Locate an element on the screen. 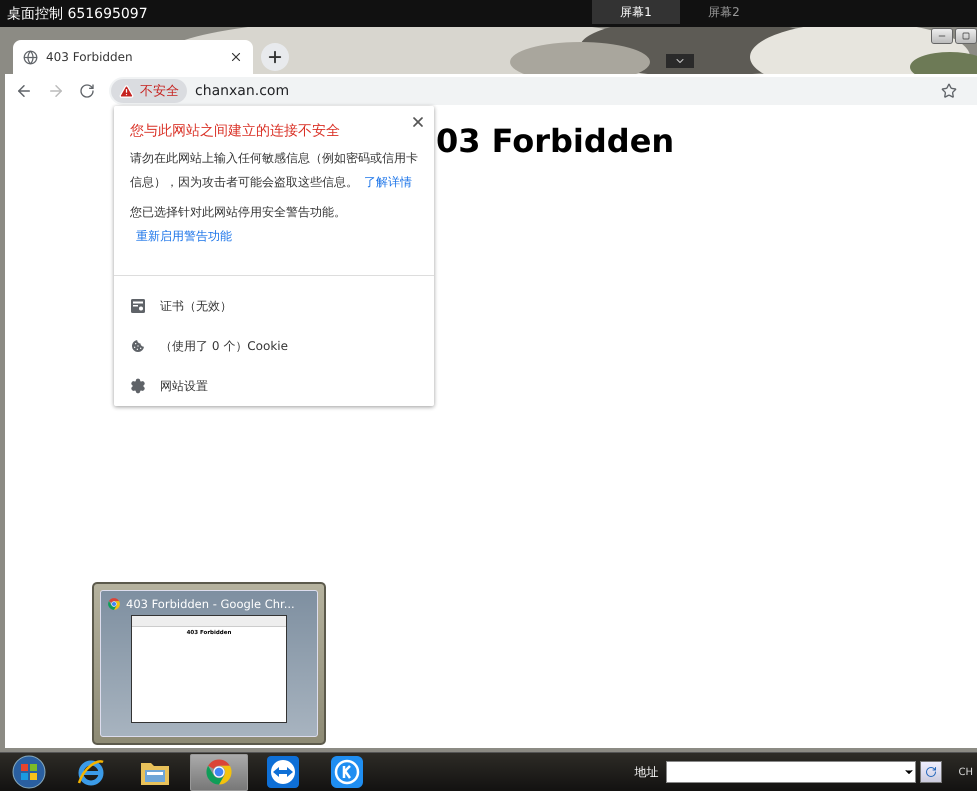 Image resolution: width=977 pixels, height=791 pixels. maximize-button is located at coordinates (966, 36).